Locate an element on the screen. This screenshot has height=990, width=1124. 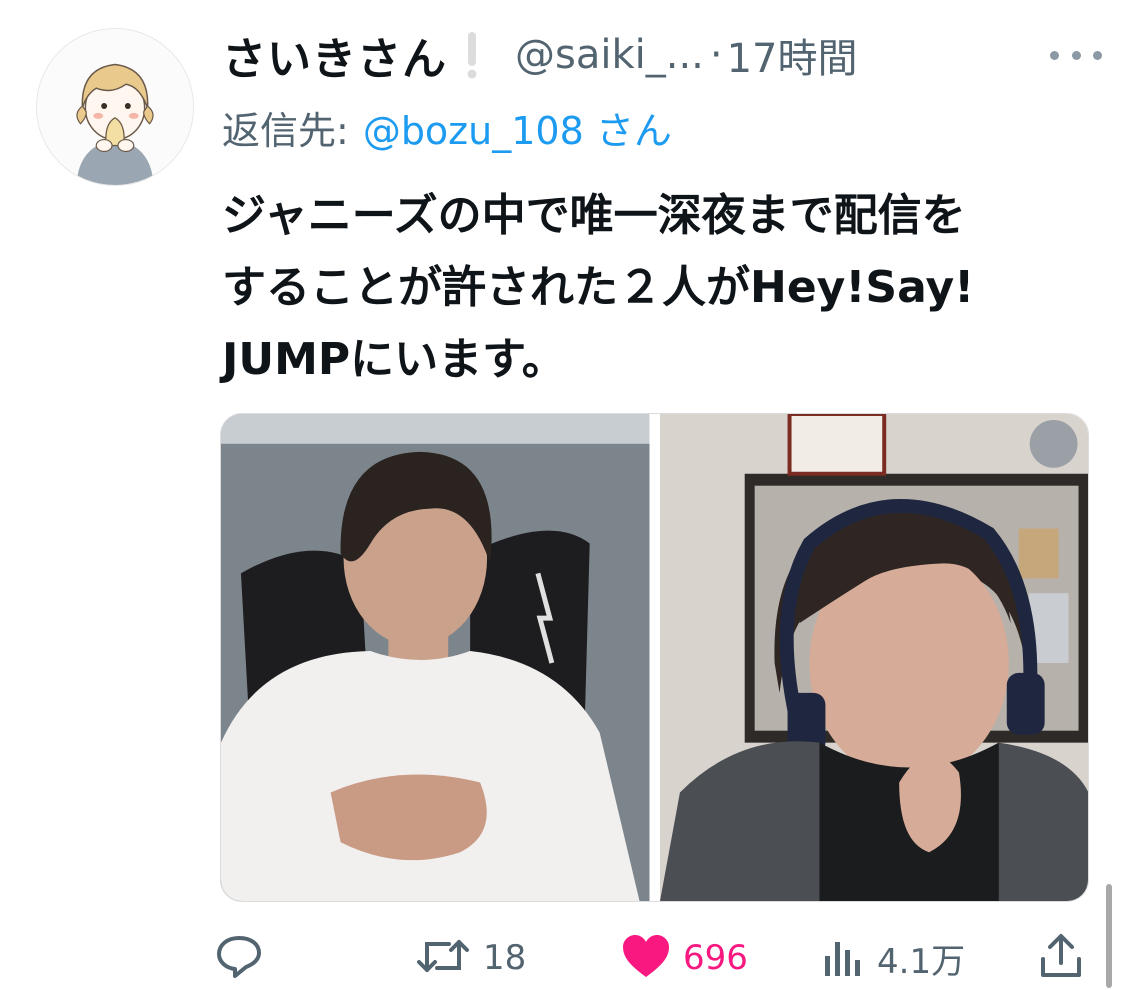
share-icon is located at coordinates (1061, 958).